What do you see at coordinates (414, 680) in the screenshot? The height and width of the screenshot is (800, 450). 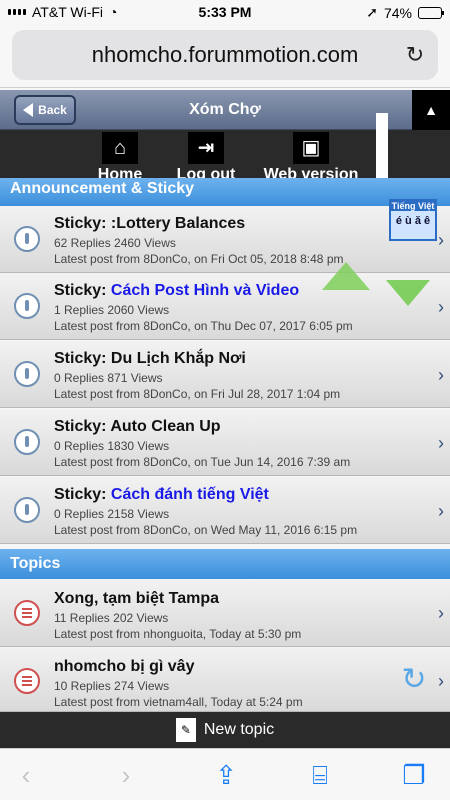 I see `refresh-icon: ↻` at bounding box center [414, 680].